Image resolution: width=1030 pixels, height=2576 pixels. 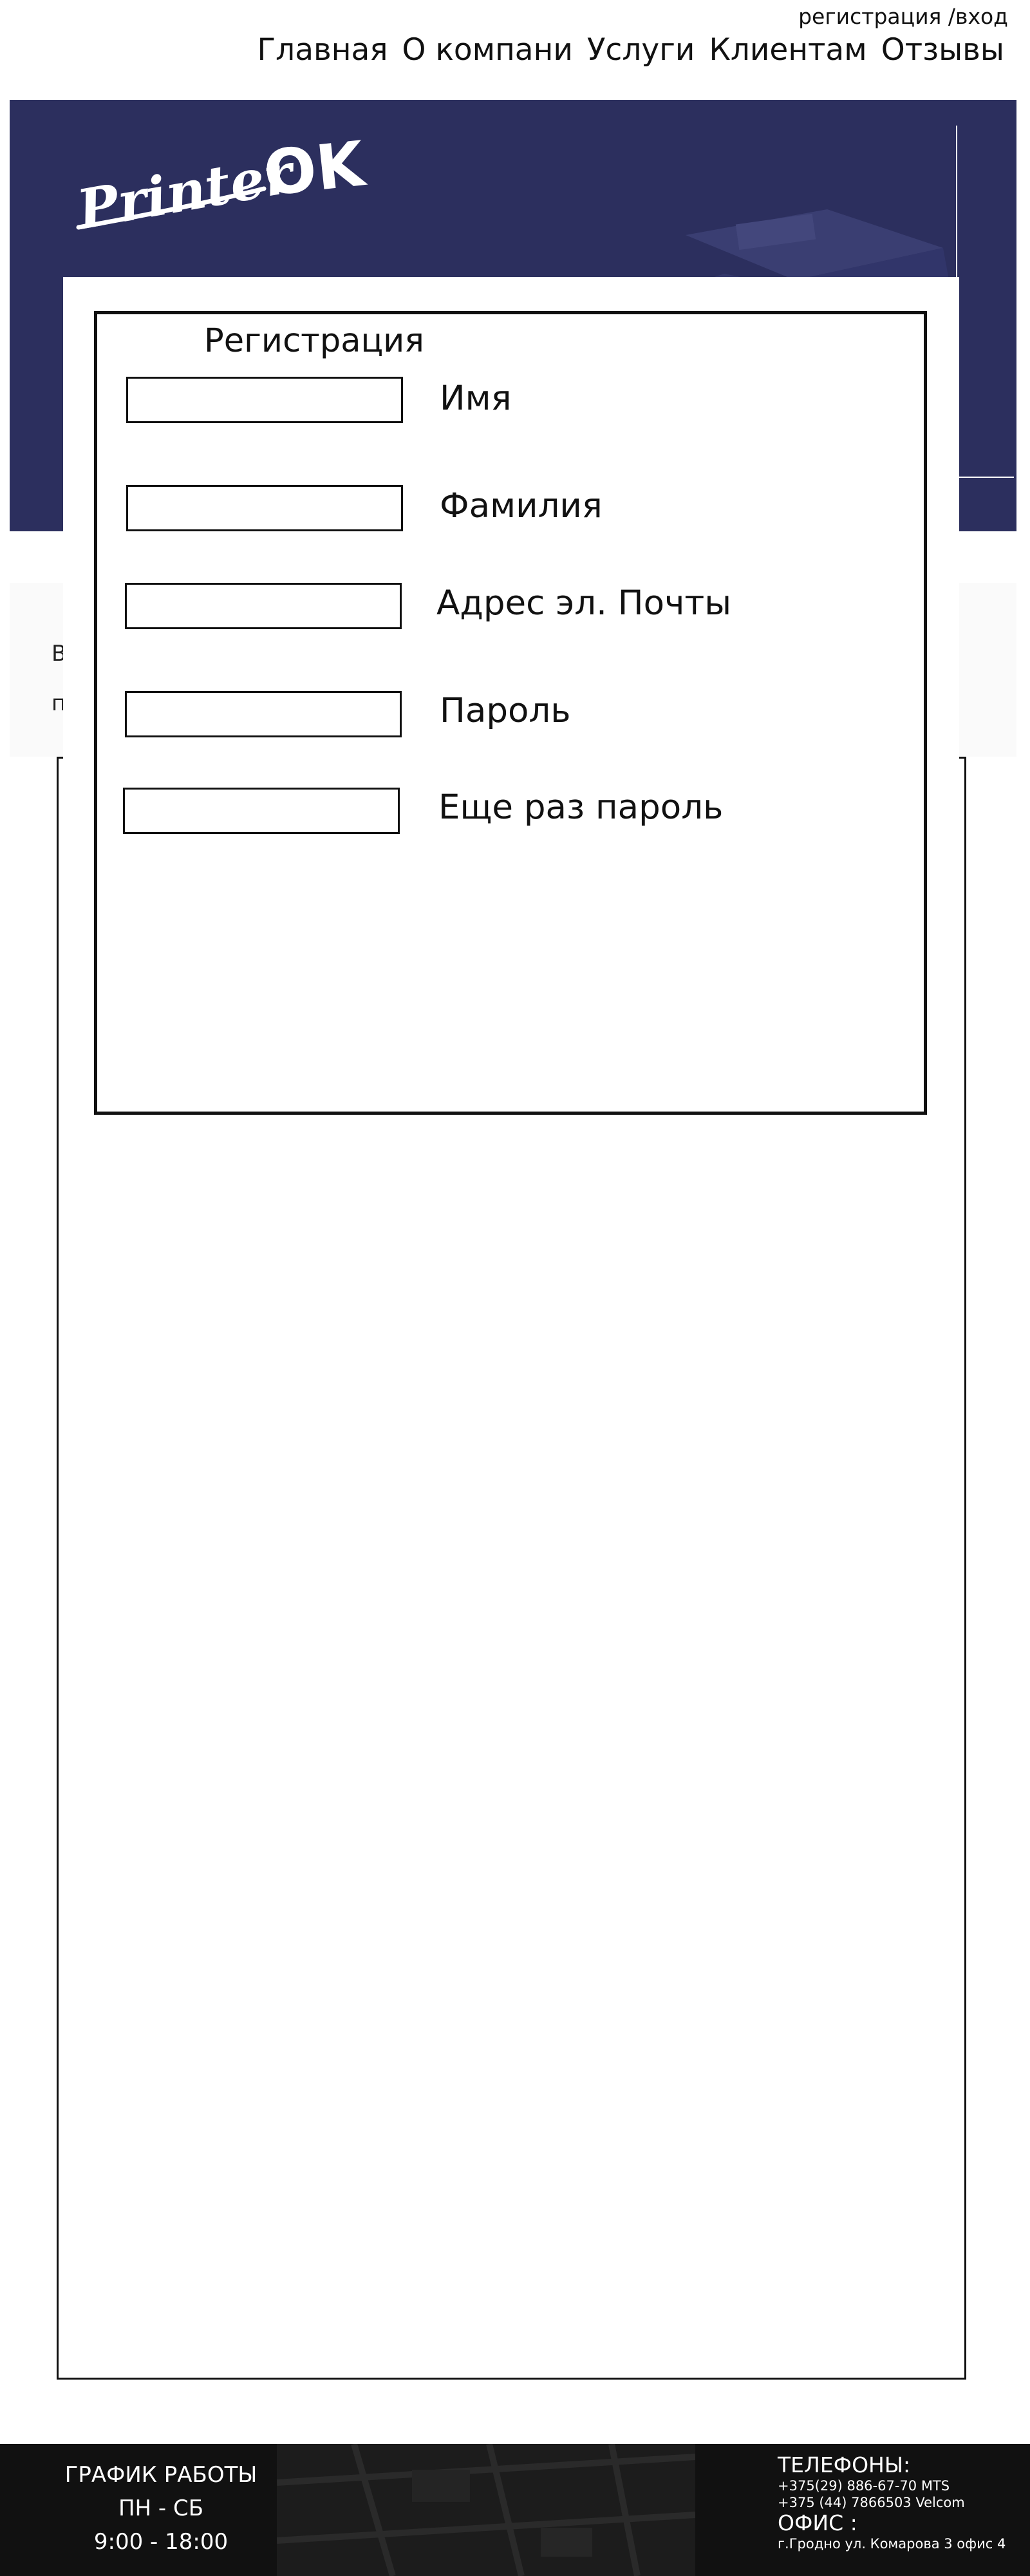 What do you see at coordinates (903, 16) in the screenshot?
I see `register-login-link: регистрация /вход` at bounding box center [903, 16].